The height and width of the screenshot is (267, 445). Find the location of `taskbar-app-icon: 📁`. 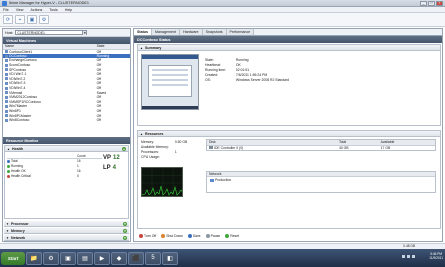

taskbar-app-icon: 📁 is located at coordinates (34, 258).